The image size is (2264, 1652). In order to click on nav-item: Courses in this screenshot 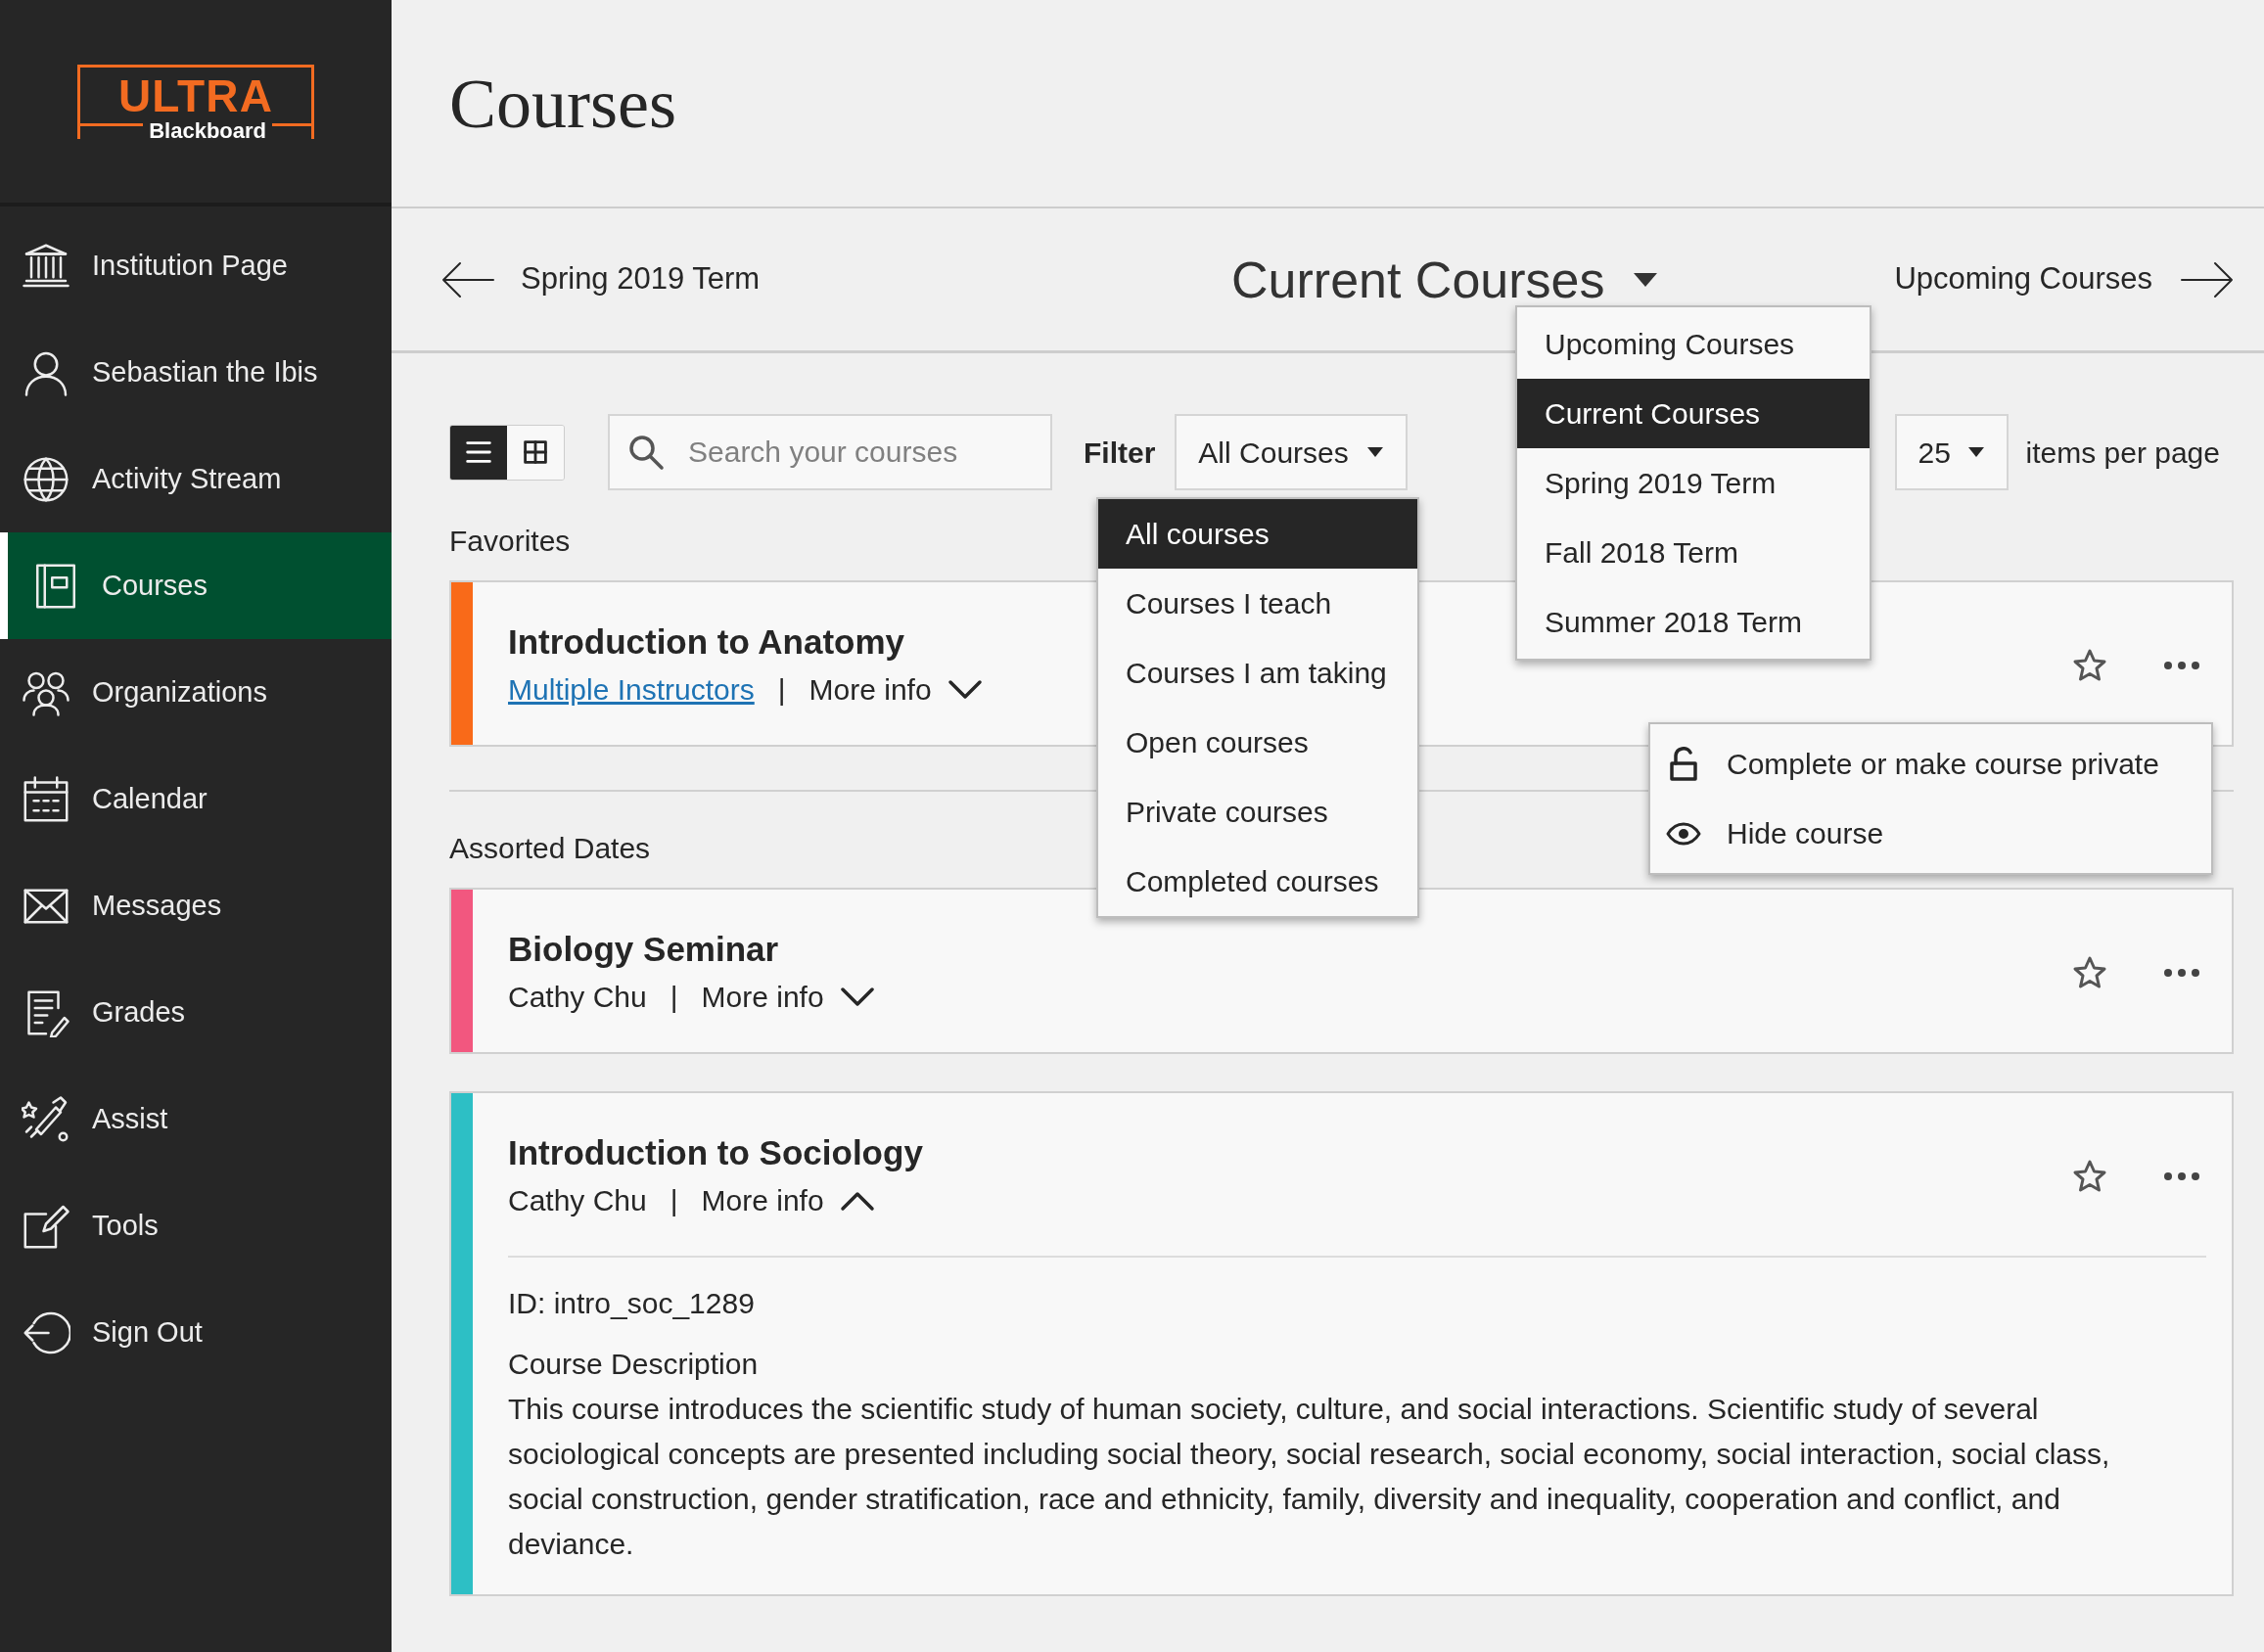, I will do `click(196, 585)`.